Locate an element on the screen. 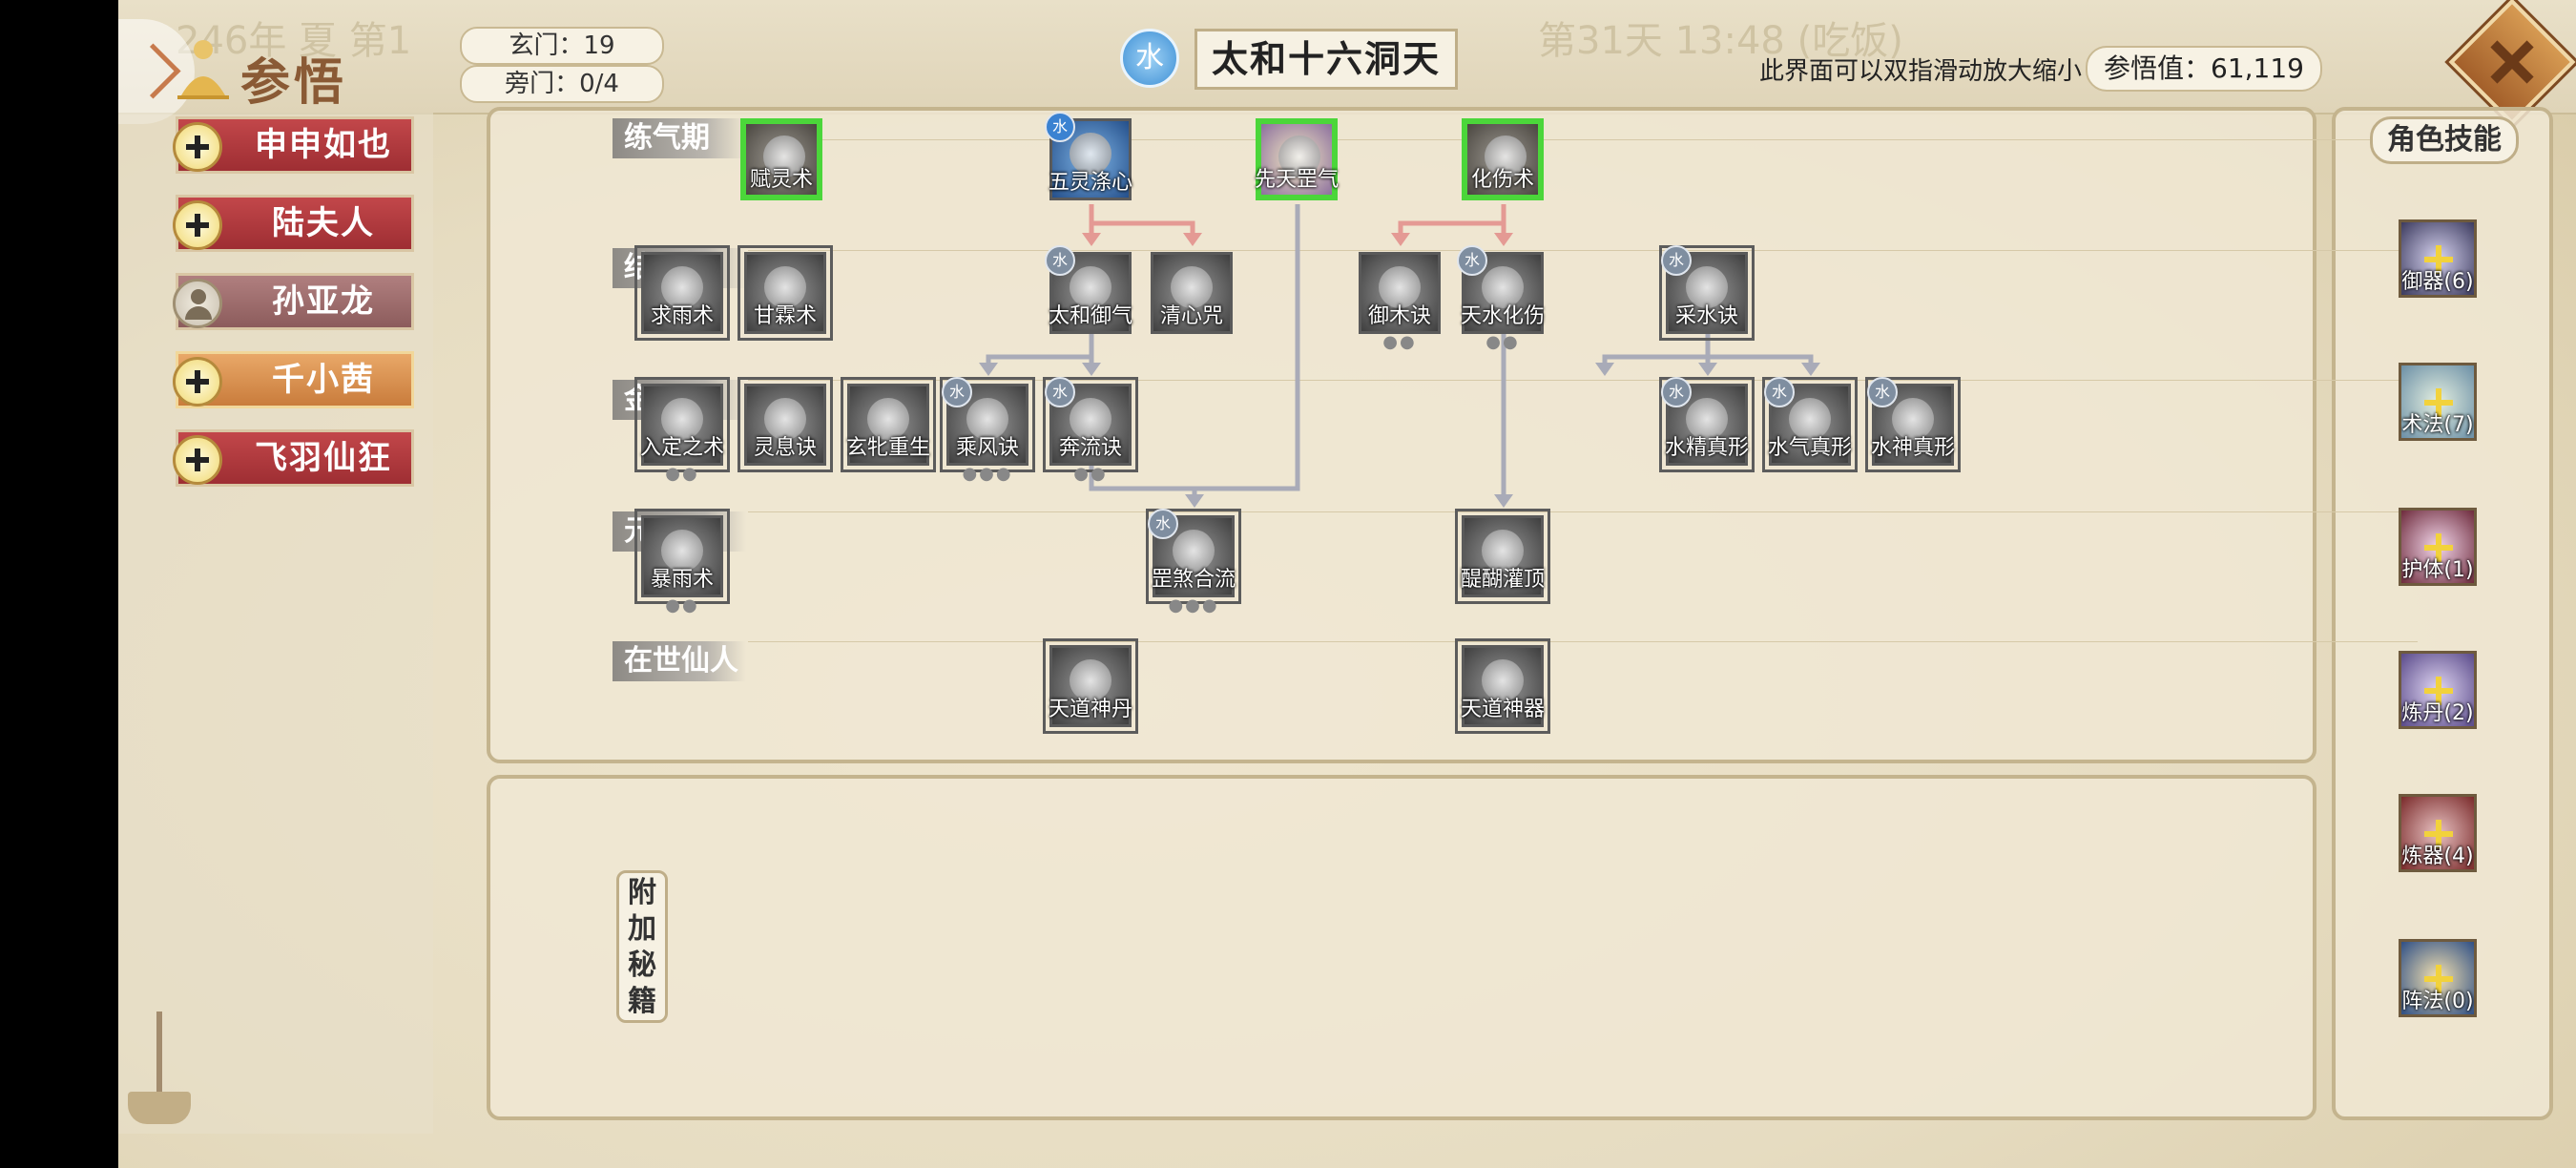  category-lianqi: 炼器(4) is located at coordinates (2438, 833).